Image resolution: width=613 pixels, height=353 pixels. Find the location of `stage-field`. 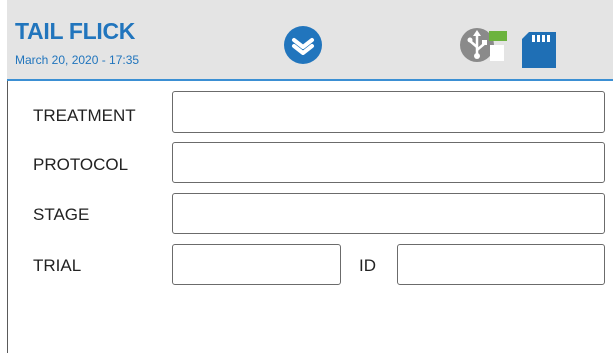

stage-field is located at coordinates (388, 213).